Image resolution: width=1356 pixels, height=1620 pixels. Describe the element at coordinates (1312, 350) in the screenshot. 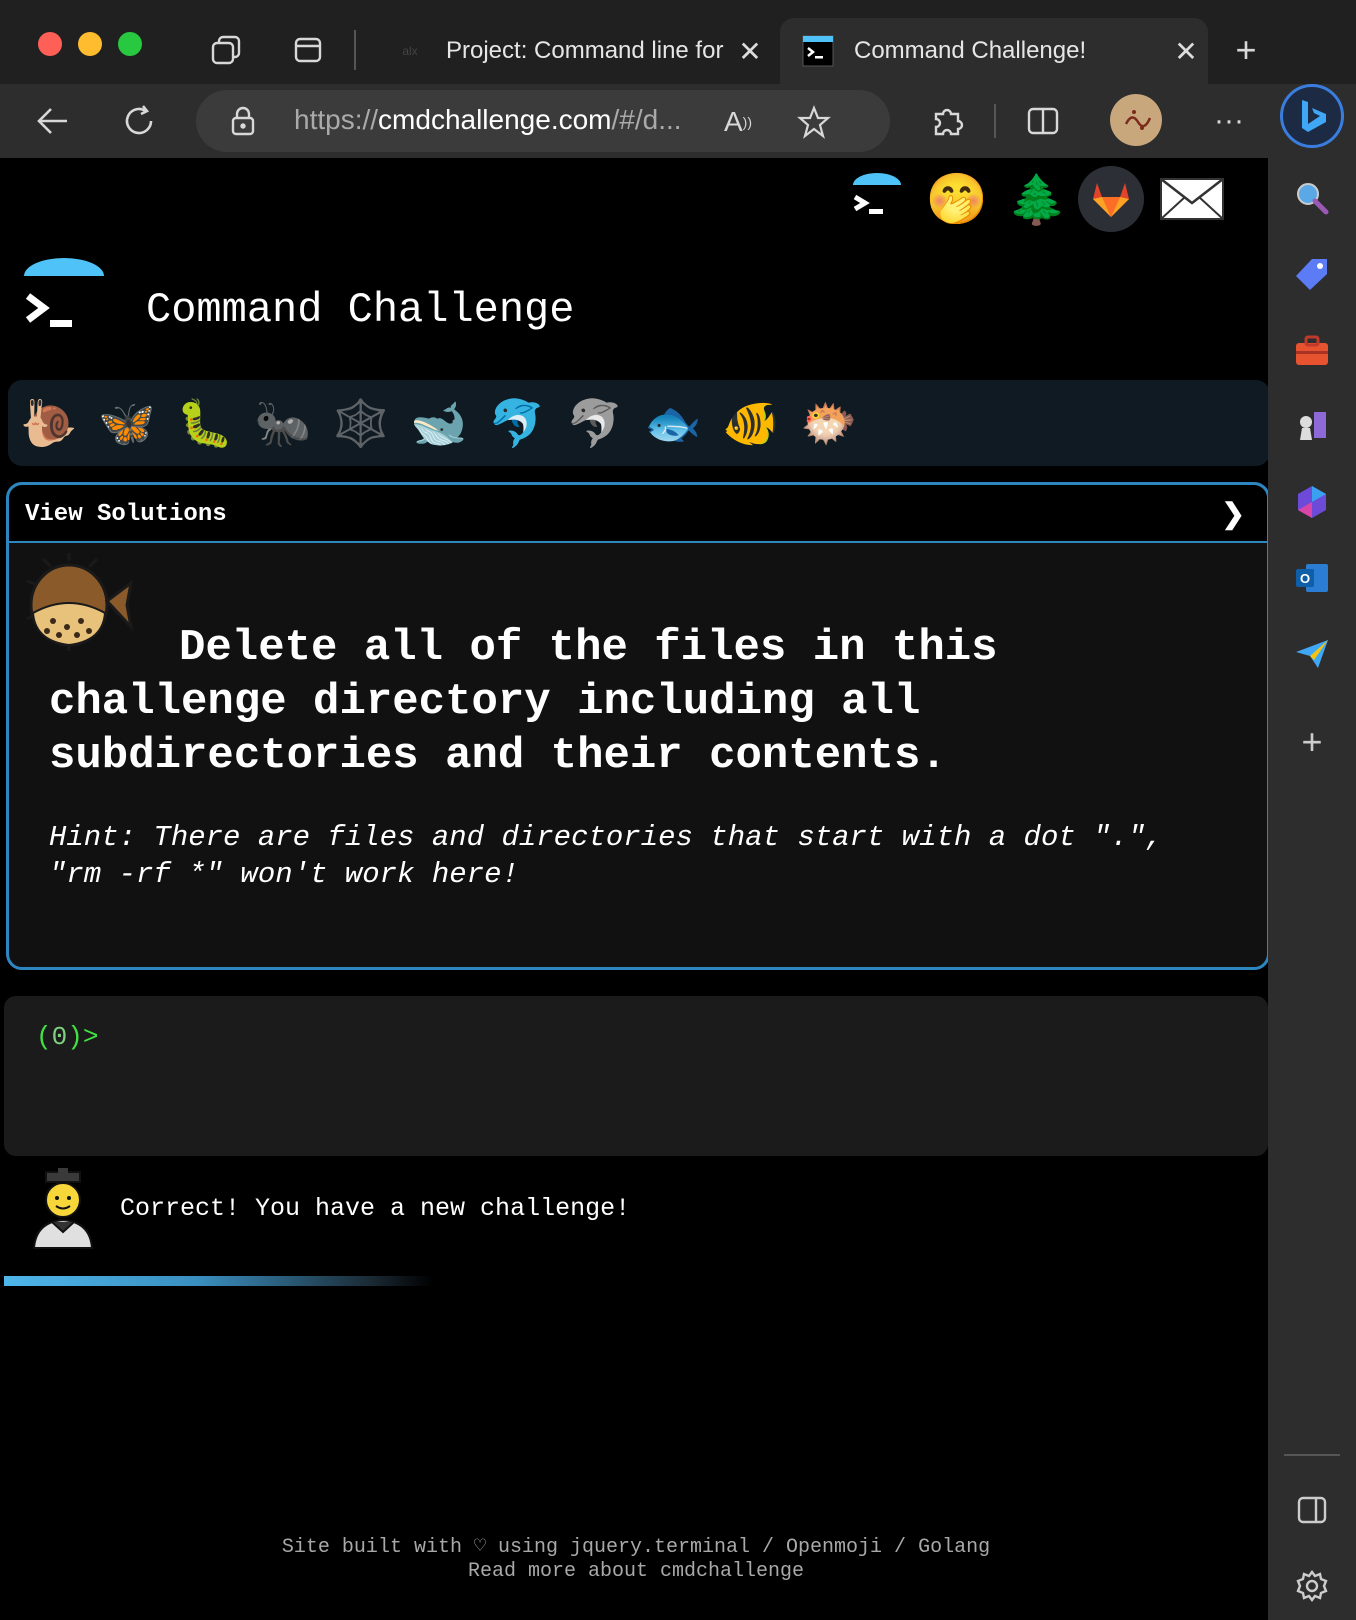

I see `toolbox-icon` at that location.